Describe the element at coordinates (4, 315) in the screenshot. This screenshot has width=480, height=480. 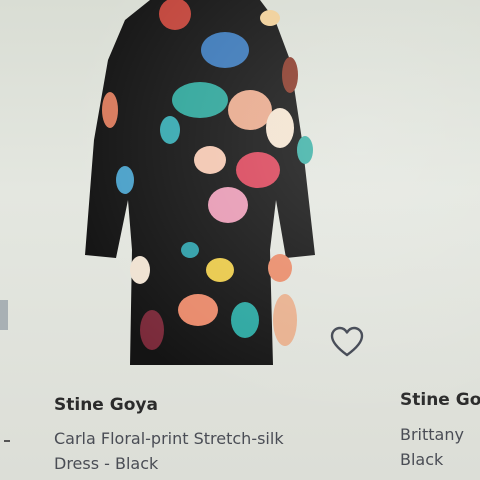
I see `previous-product-edge` at that location.